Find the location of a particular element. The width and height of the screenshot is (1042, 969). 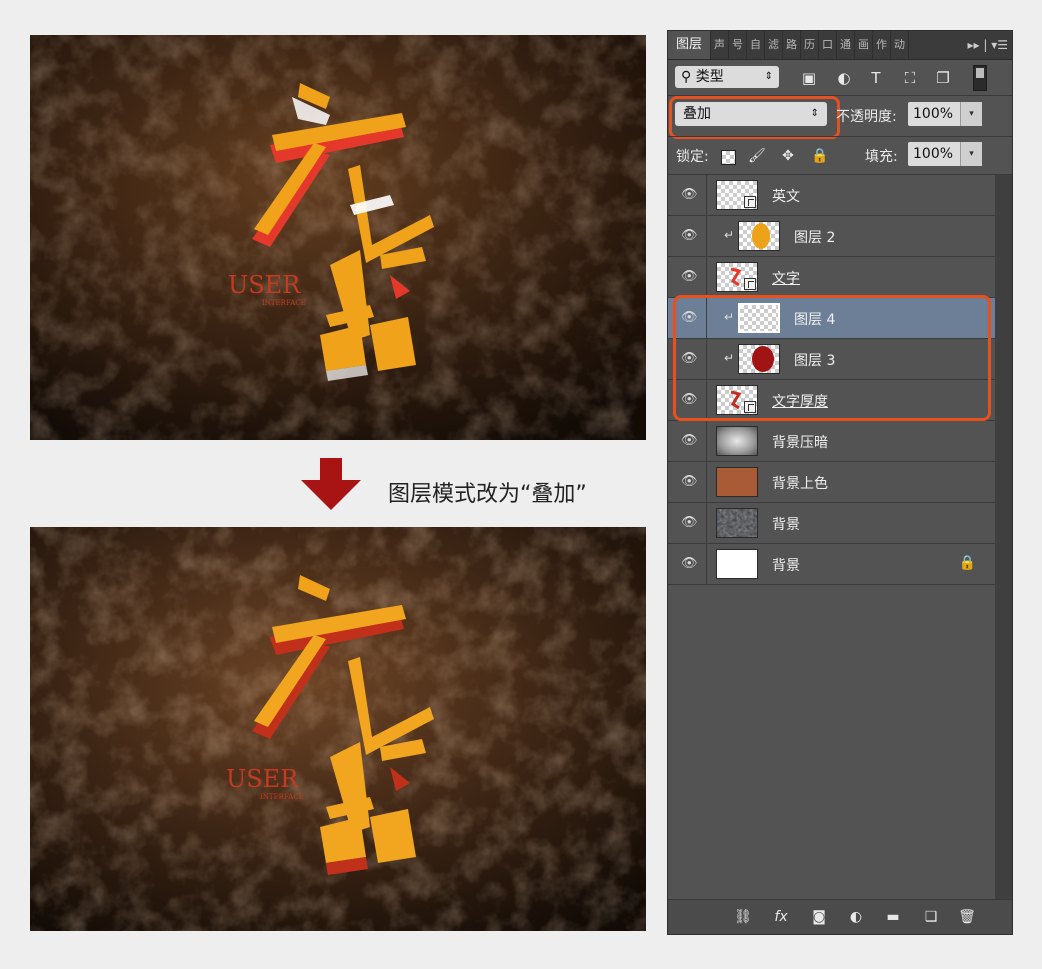

adjustment-filter-icon: ◐ is located at coordinates (844, 78).